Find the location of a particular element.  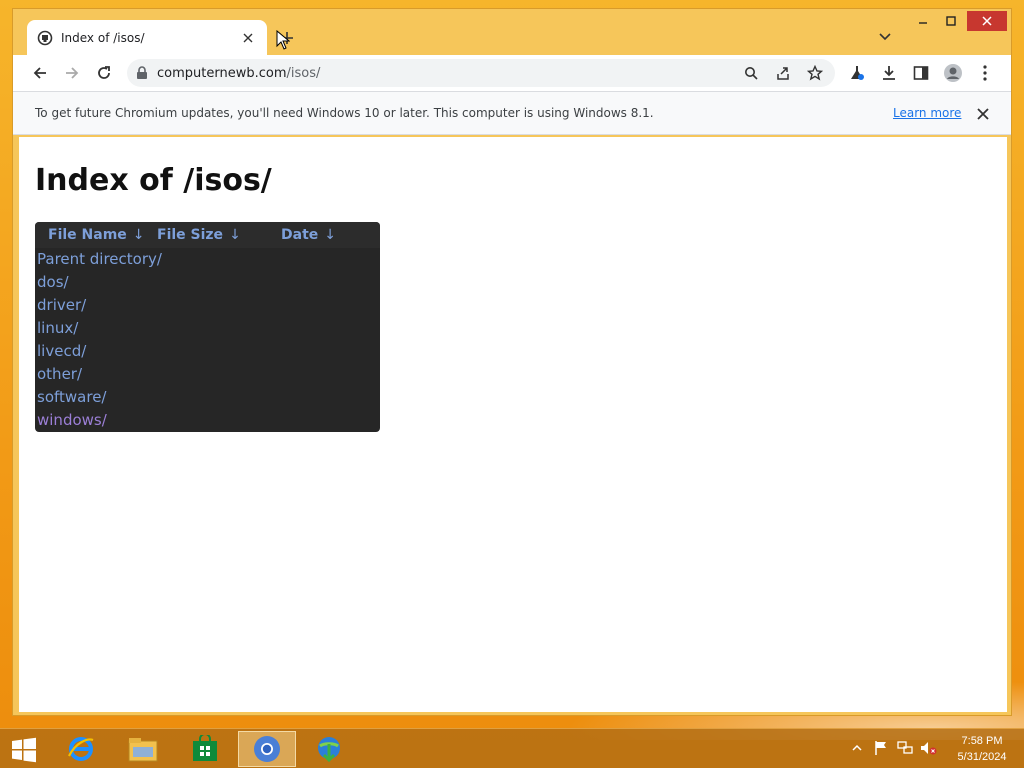

clock-time: 7:58 PM is located at coordinates (982, 741).